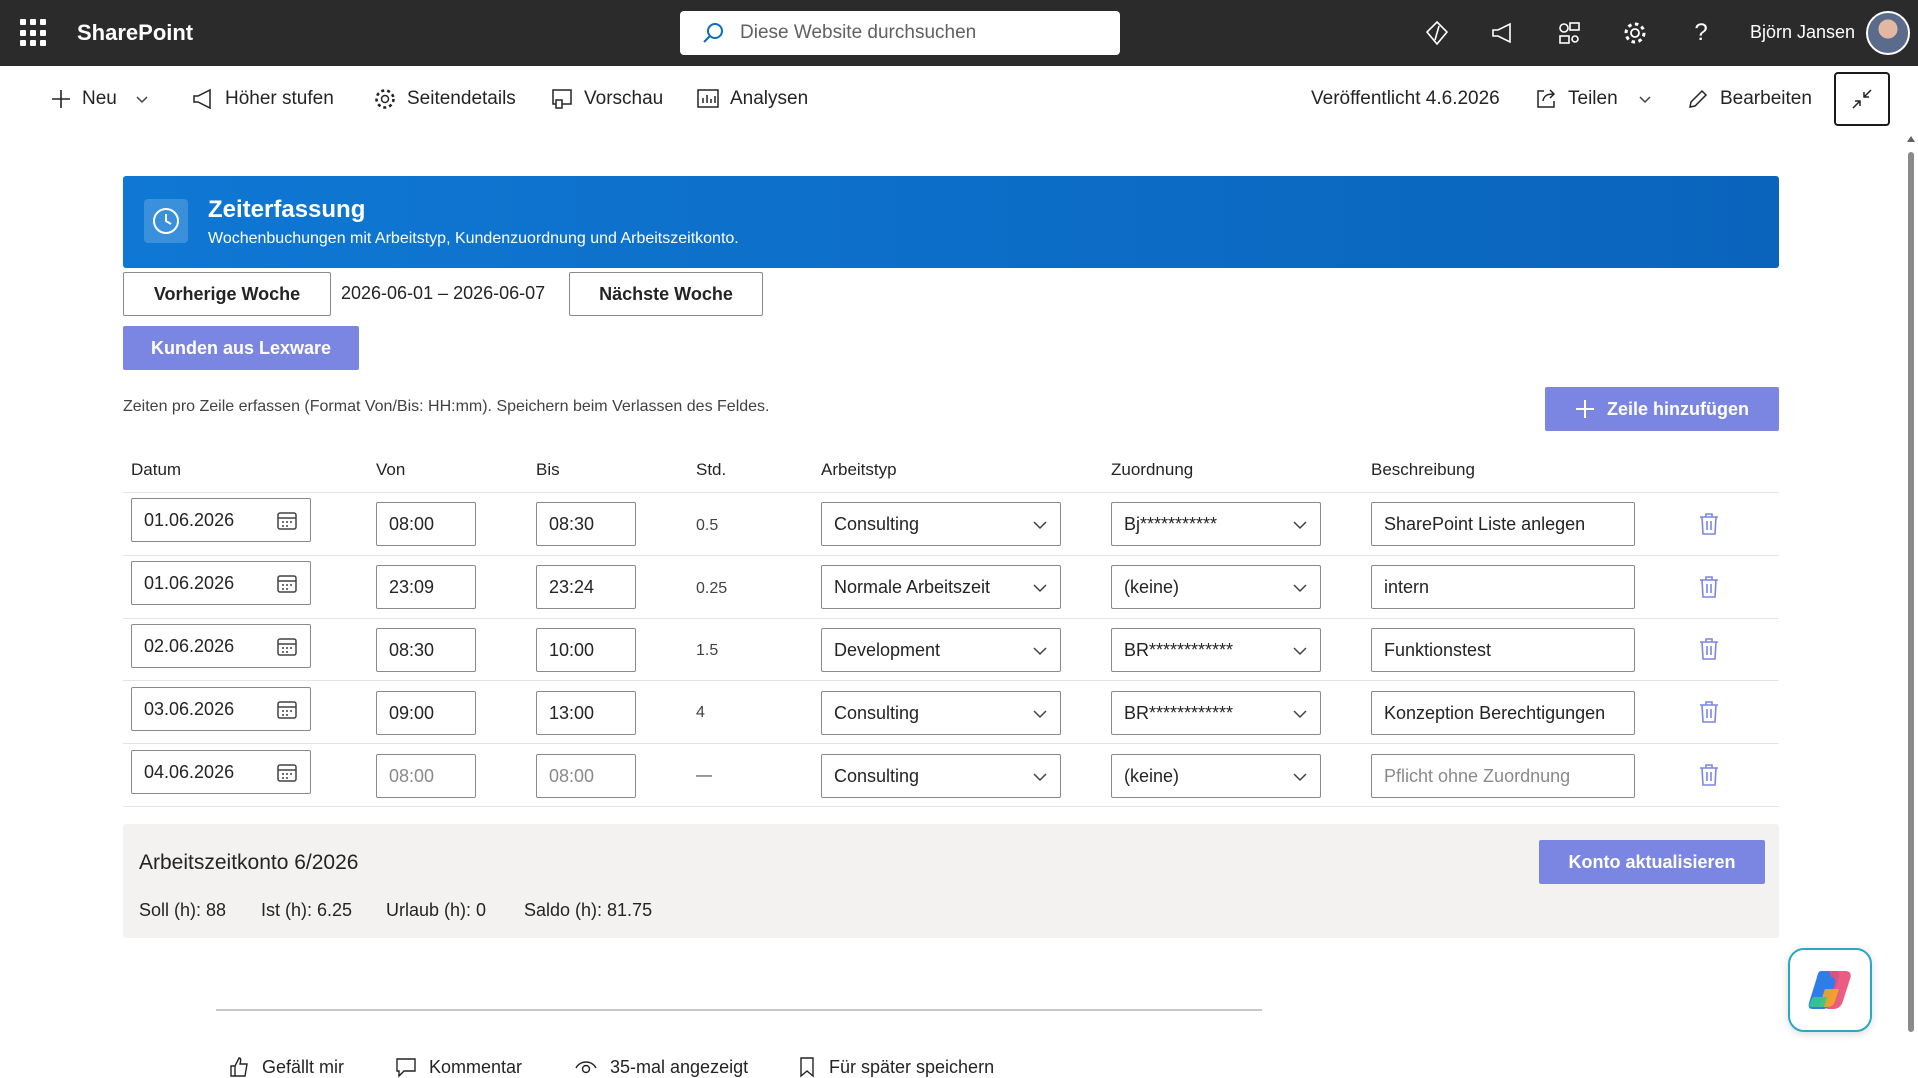 The width and height of the screenshot is (1918, 1078). What do you see at coordinates (941, 587) in the screenshot?
I see `work-type-select: Normale Arbeitszeit` at bounding box center [941, 587].